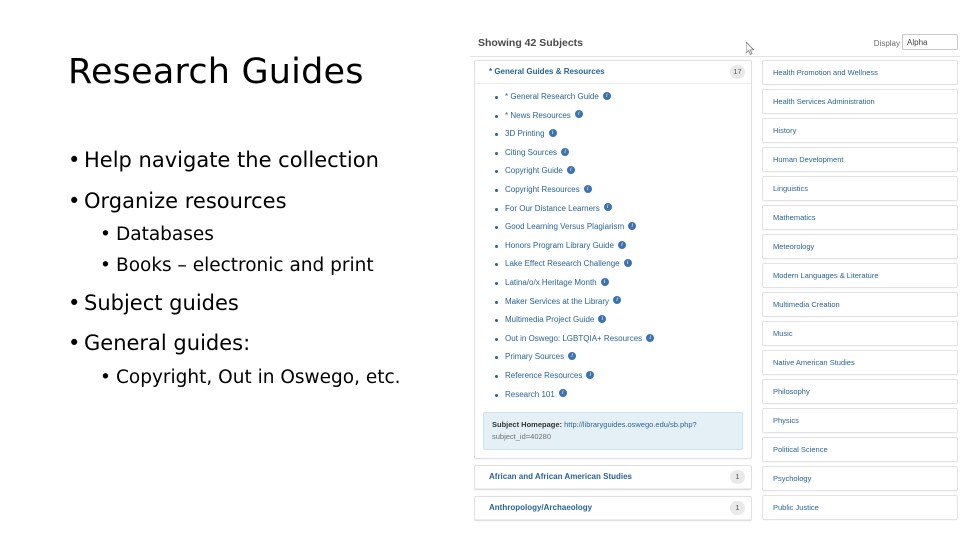 Image resolution: width=960 pixels, height=540 pixels. Describe the element at coordinates (613, 116) in the screenshot. I see `list-item: * News Resources i` at that location.